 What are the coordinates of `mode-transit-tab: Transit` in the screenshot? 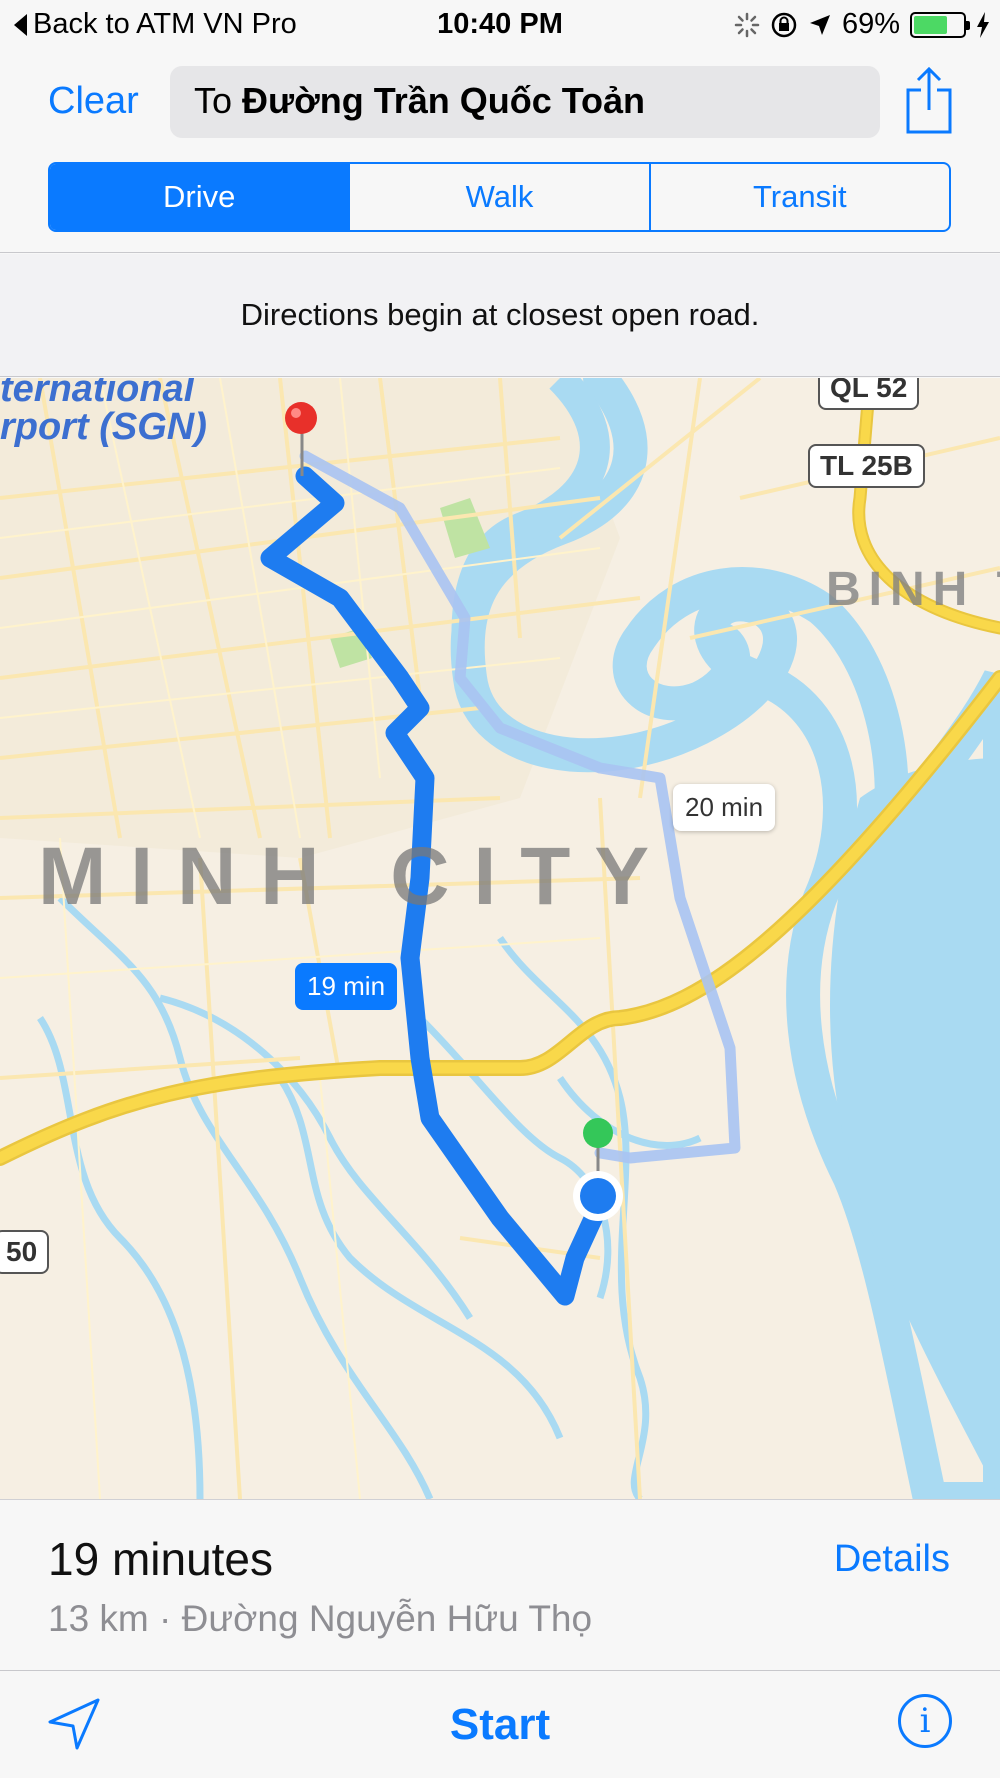 It's located at (798, 197).